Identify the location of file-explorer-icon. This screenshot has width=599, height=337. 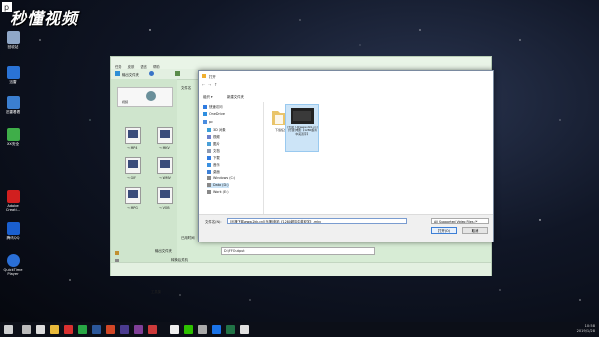
(54, 329).